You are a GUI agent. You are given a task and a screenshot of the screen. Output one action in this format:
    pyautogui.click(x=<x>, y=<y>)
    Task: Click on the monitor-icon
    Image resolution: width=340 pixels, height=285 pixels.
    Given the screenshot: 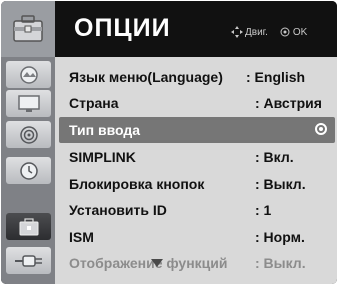 What is the action you would take?
    pyautogui.click(x=28, y=103)
    